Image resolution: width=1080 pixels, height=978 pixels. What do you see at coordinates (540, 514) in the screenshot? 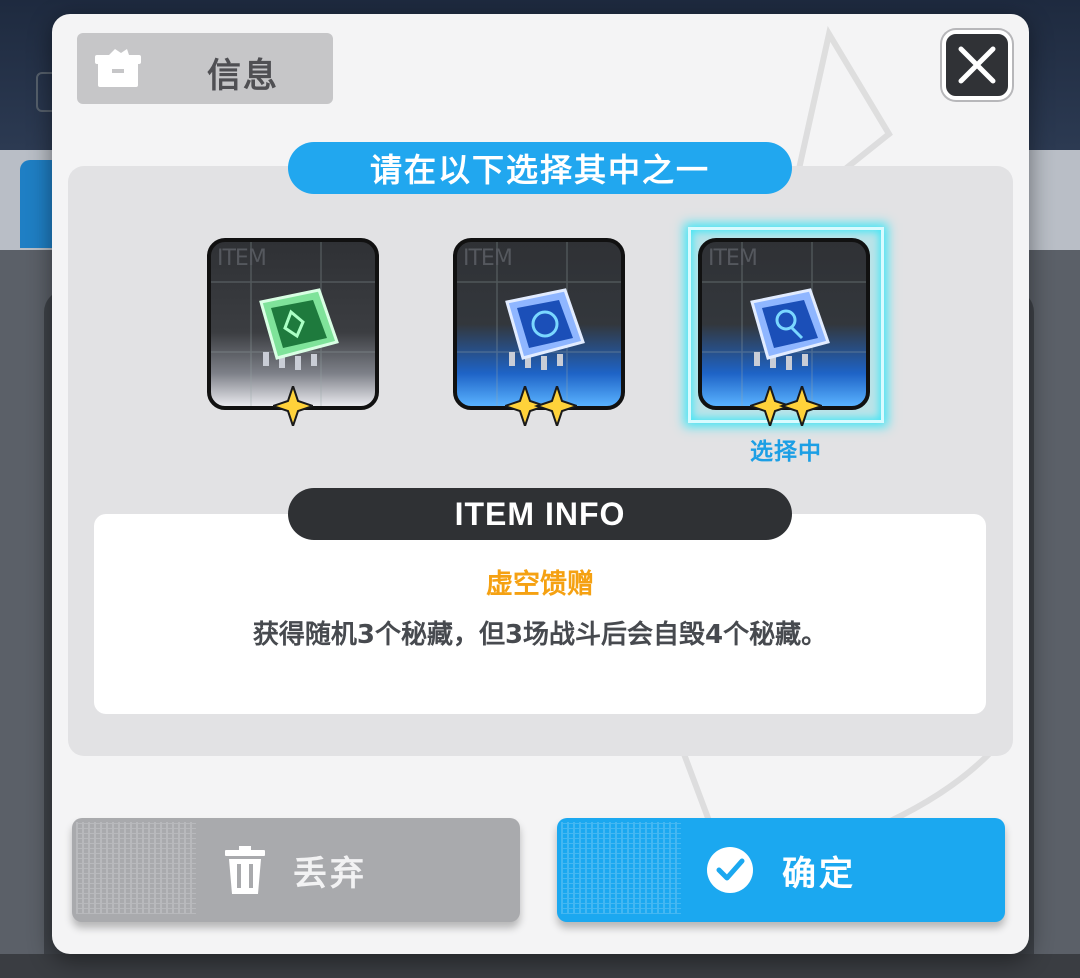
I see `item-info-header: ITEM INFO` at bounding box center [540, 514].